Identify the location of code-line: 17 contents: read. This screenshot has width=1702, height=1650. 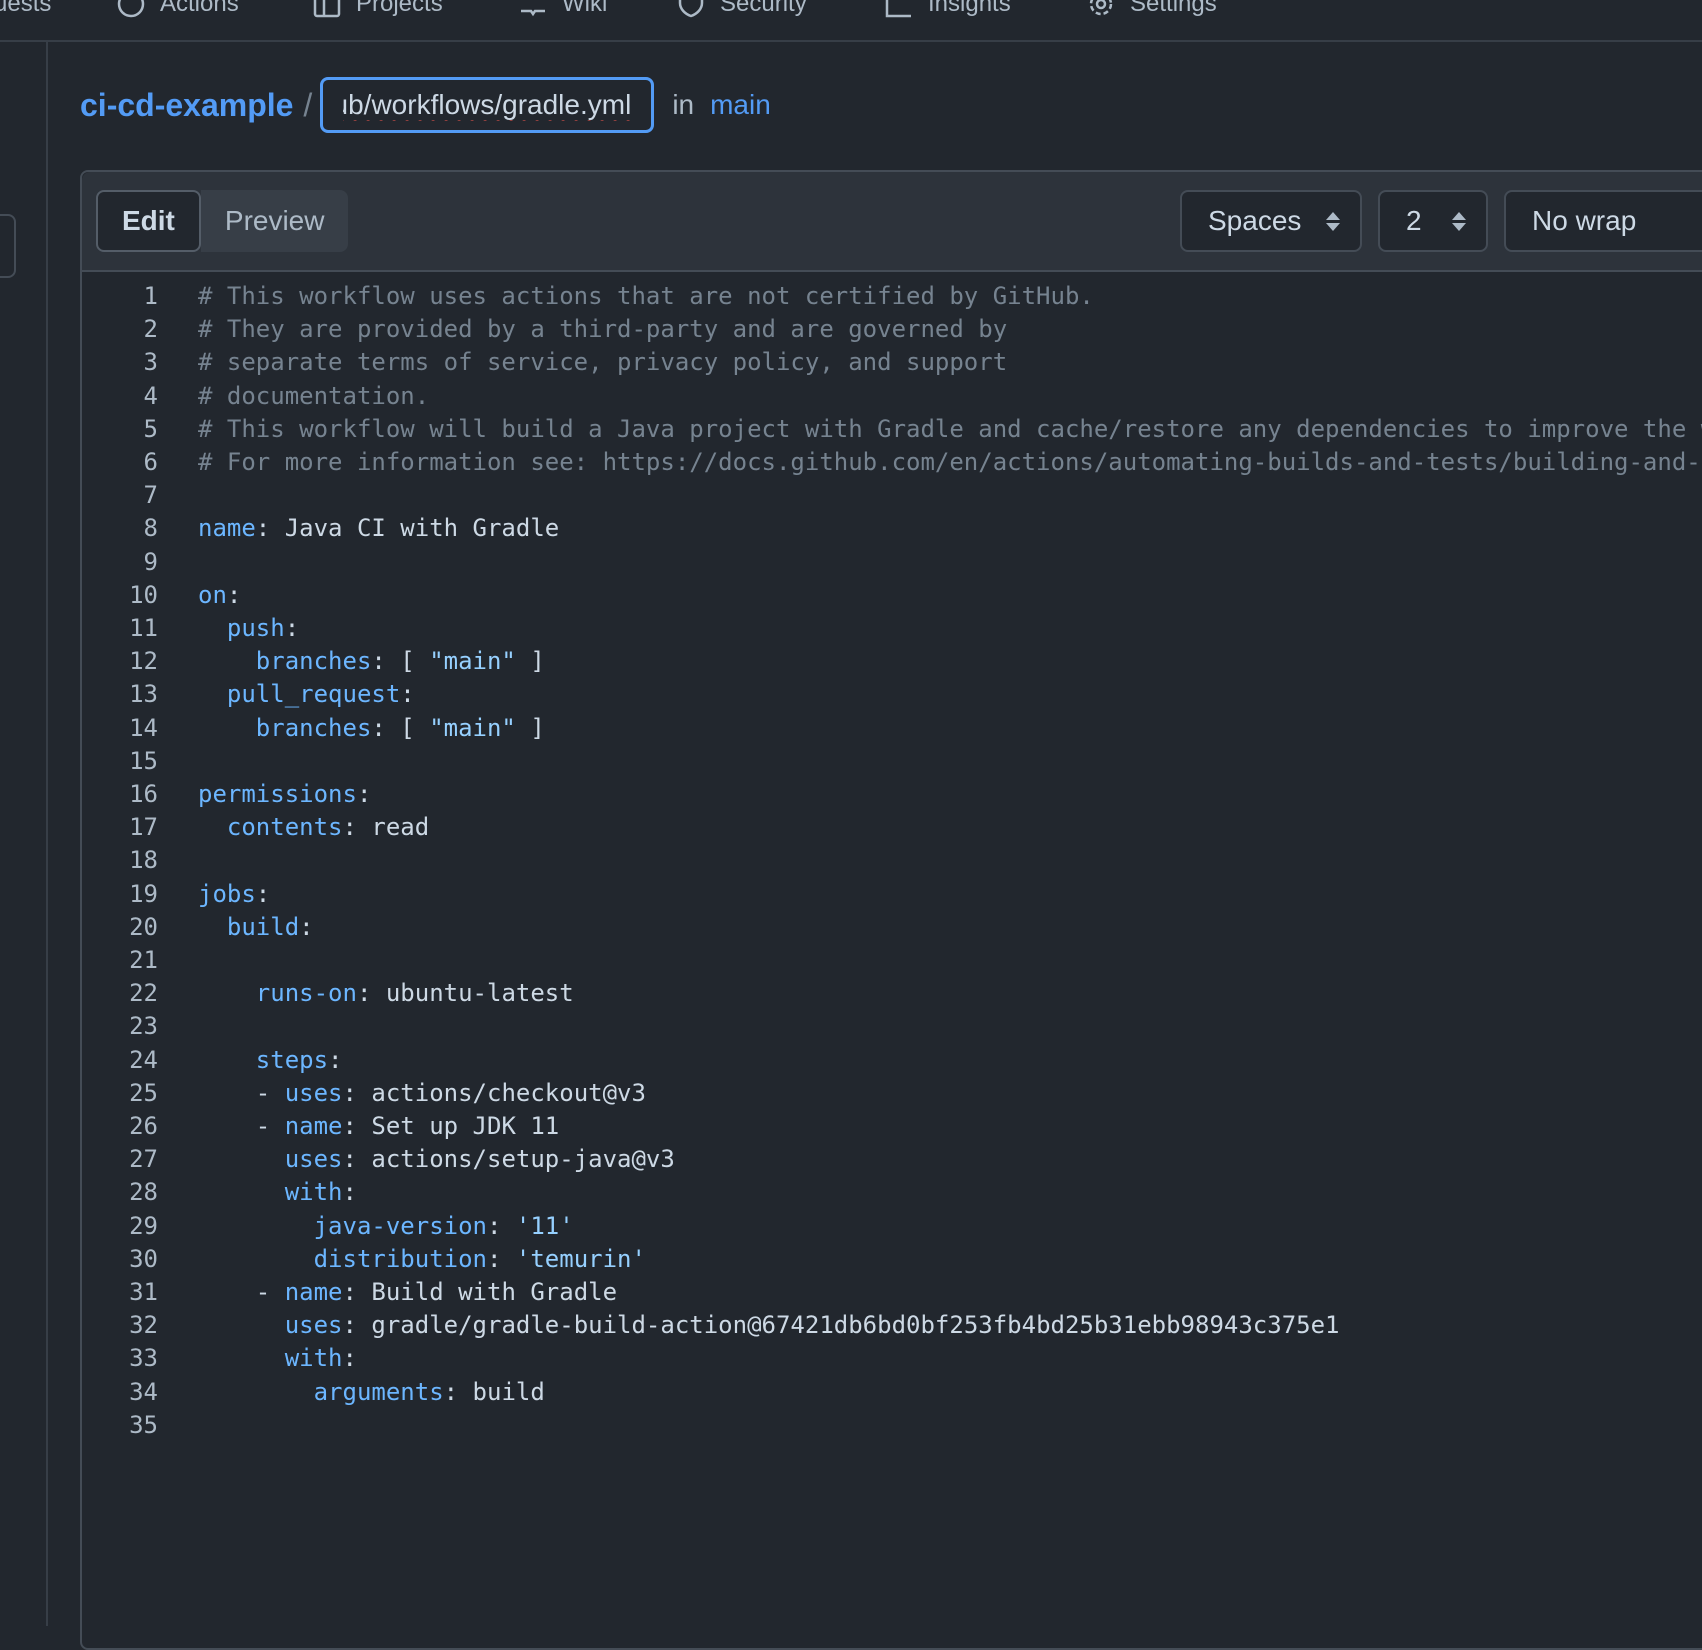
(892, 827).